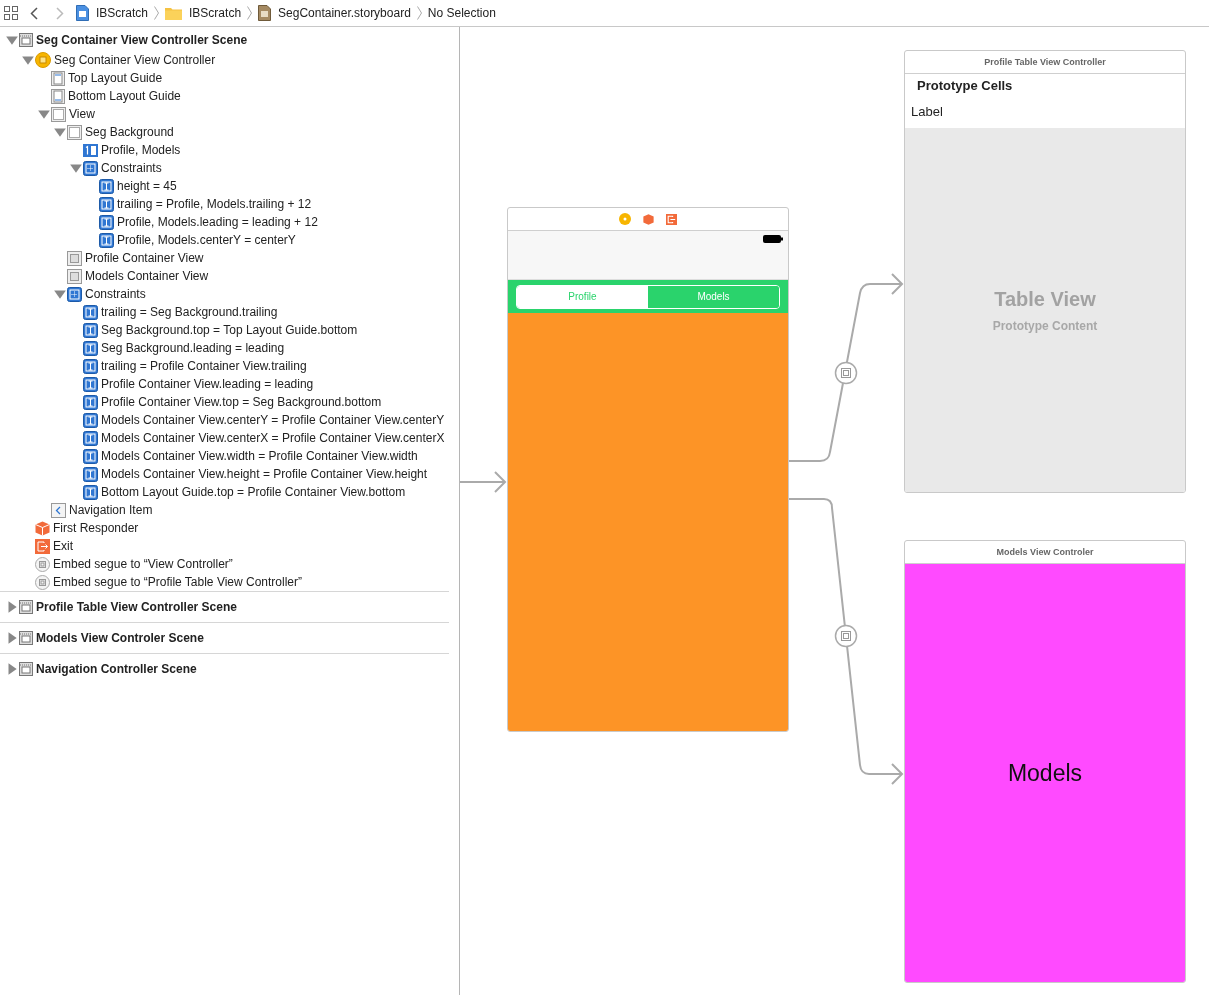 The height and width of the screenshot is (995, 1209). Describe the element at coordinates (214, 204) in the screenshot. I see `outline-item: trailing = Profile, Models.trailing + 12` at that location.